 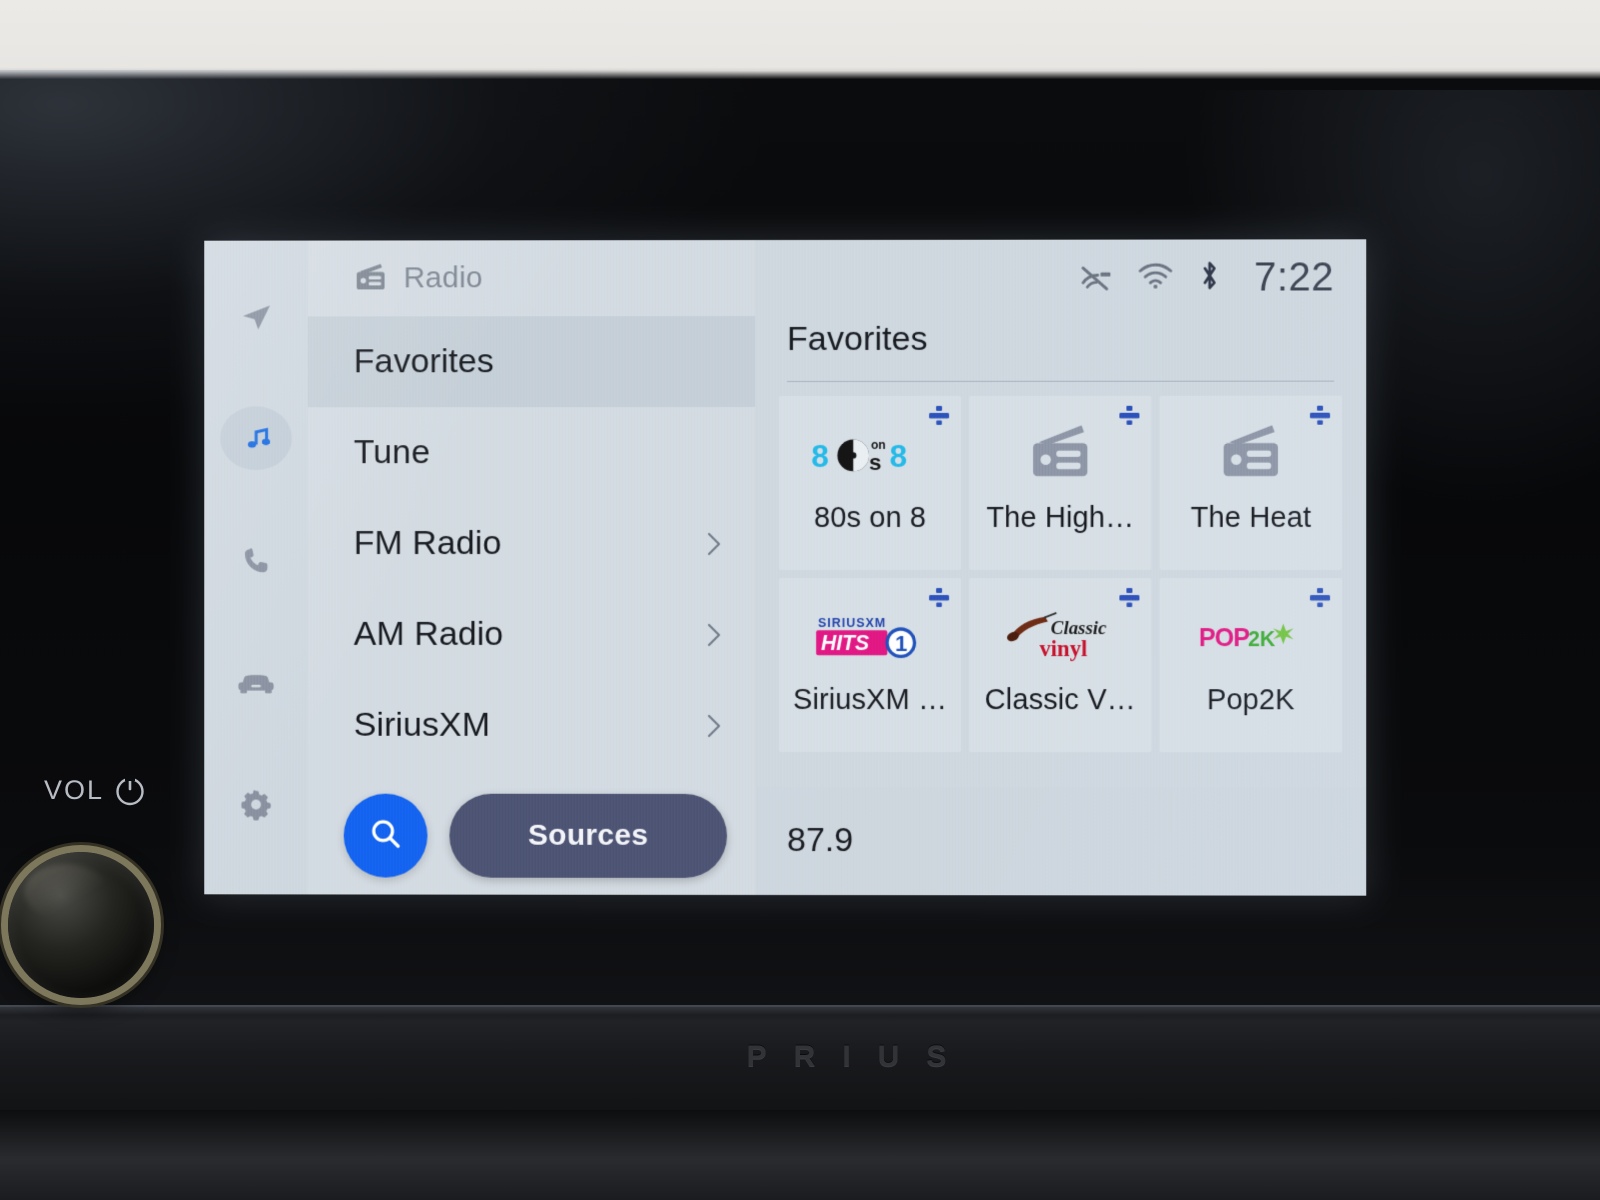 What do you see at coordinates (531, 452) in the screenshot?
I see `menu-item-tune: Tune` at bounding box center [531, 452].